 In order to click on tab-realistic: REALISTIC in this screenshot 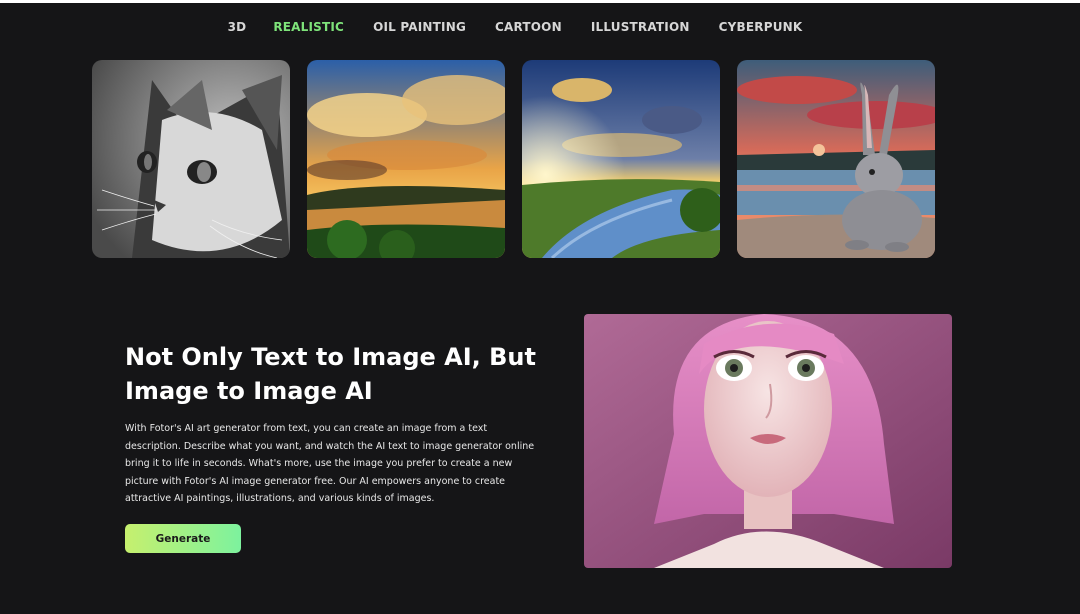, I will do `click(308, 27)`.